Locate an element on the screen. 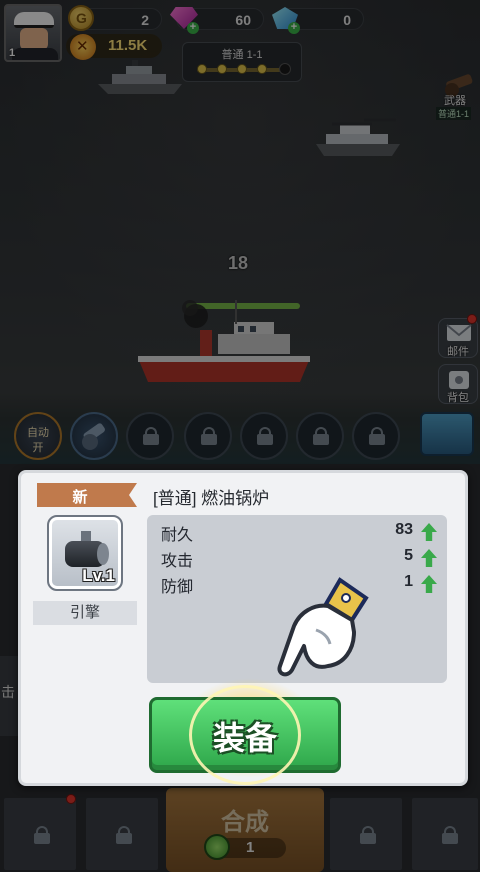 This screenshot has height=872, width=480. stat-row: 耐久 83 is located at coordinates (301, 533).